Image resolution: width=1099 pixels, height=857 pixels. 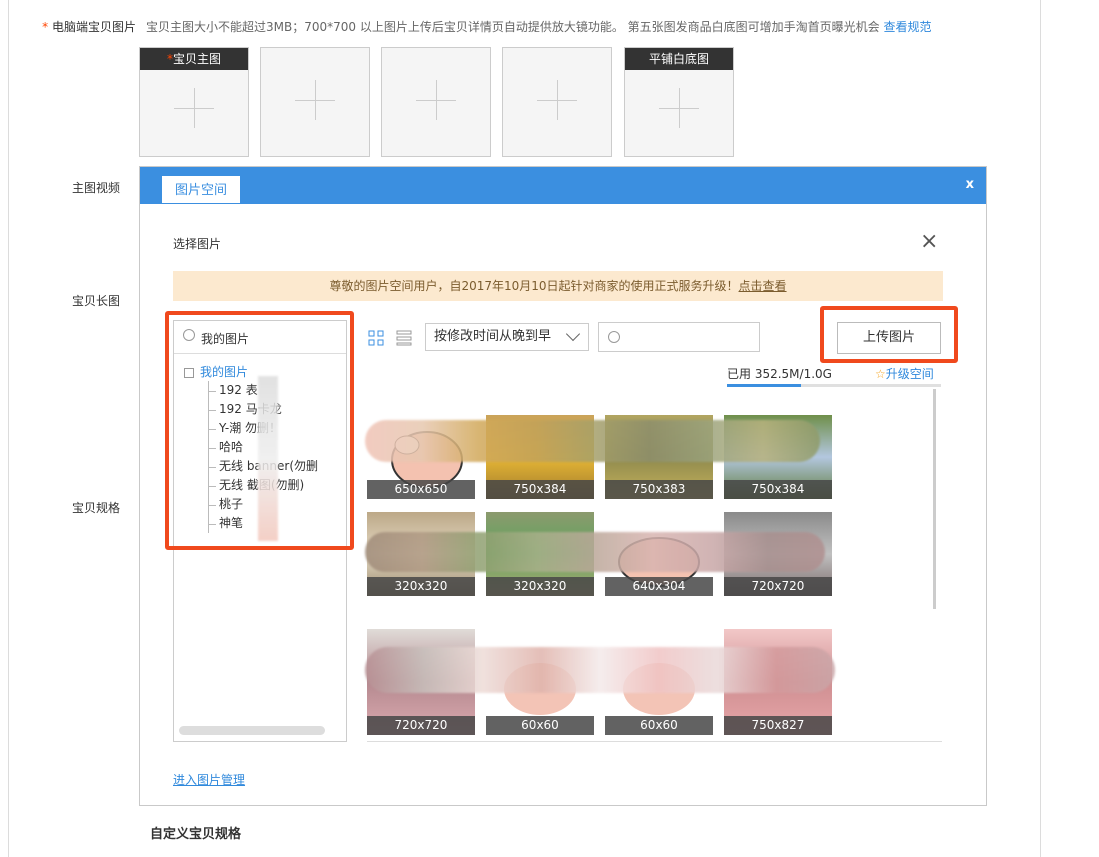 What do you see at coordinates (201, 189) in the screenshot?
I see `tab-image-space: 图片空间` at bounding box center [201, 189].